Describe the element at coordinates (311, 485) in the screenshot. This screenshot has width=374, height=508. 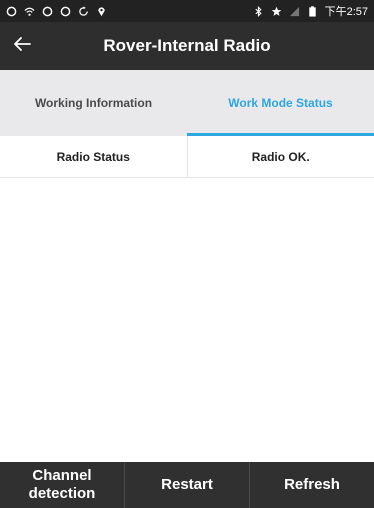
I see `refresh-button: Refresh` at that location.